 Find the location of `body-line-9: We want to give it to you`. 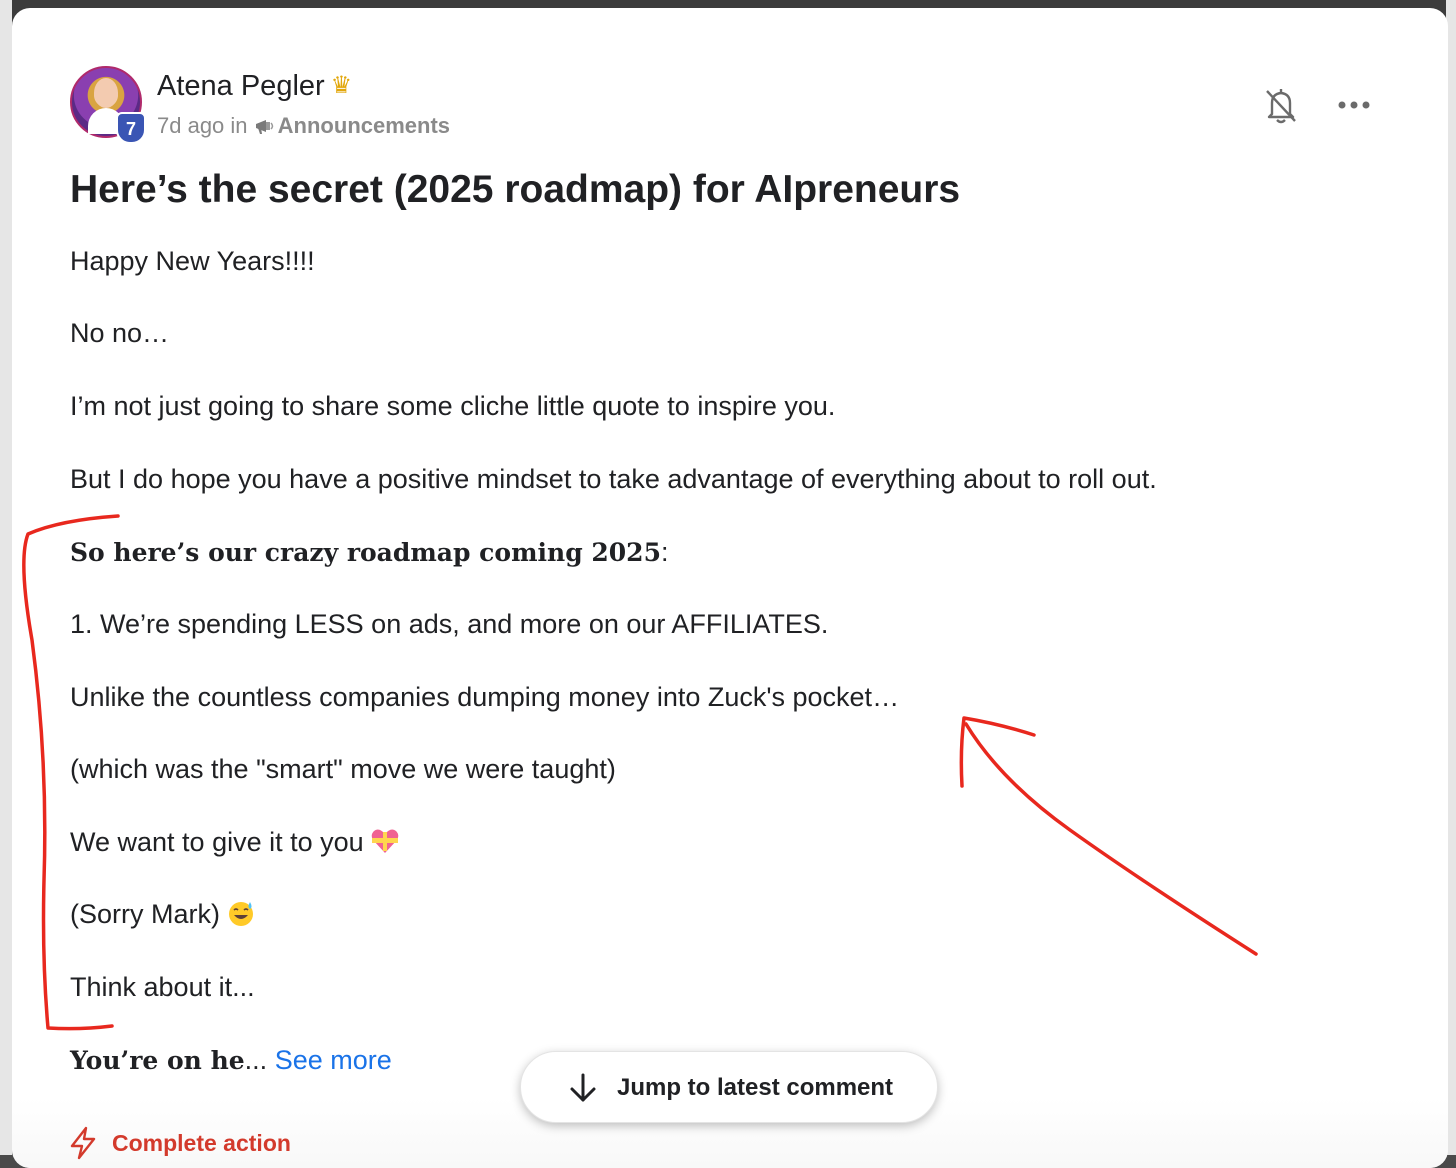

body-line-9: We want to give it to you is located at coordinates (235, 842).